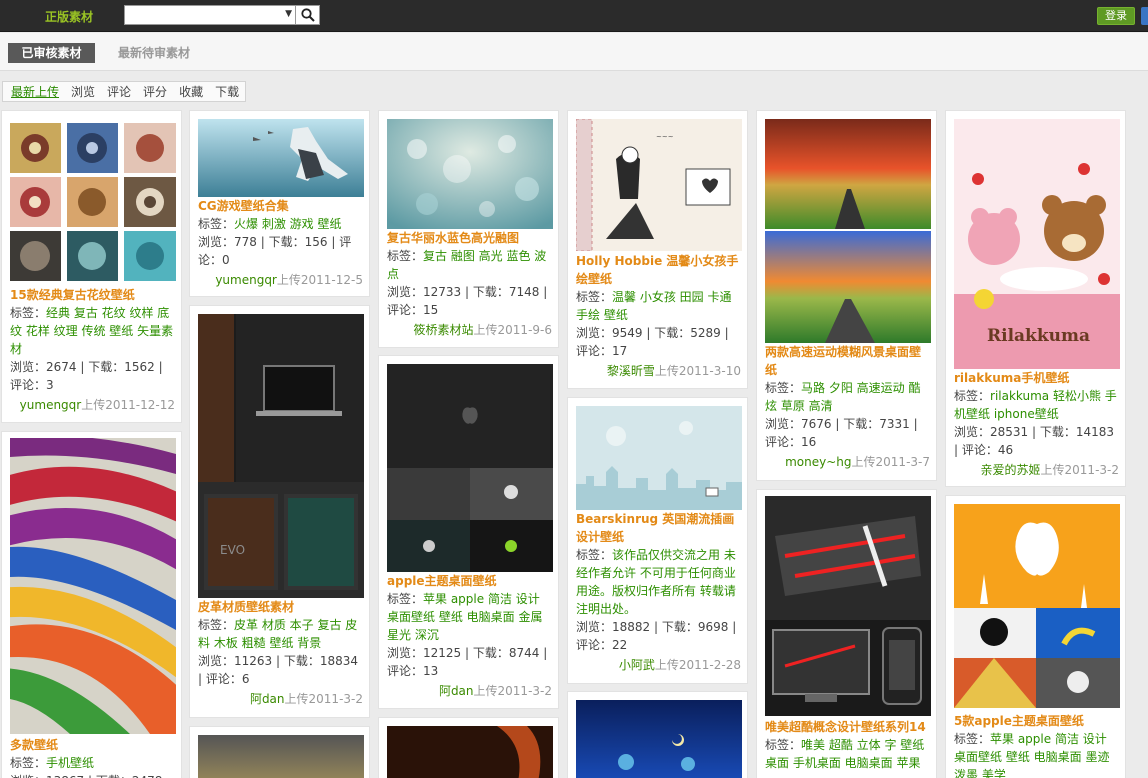 This screenshot has height=778, width=1148. What do you see at coordinates (1036, 721) in the screenshot?
I see `card-title: 5款apple主题桌面壁纸` at bounding box center [1036, 721].